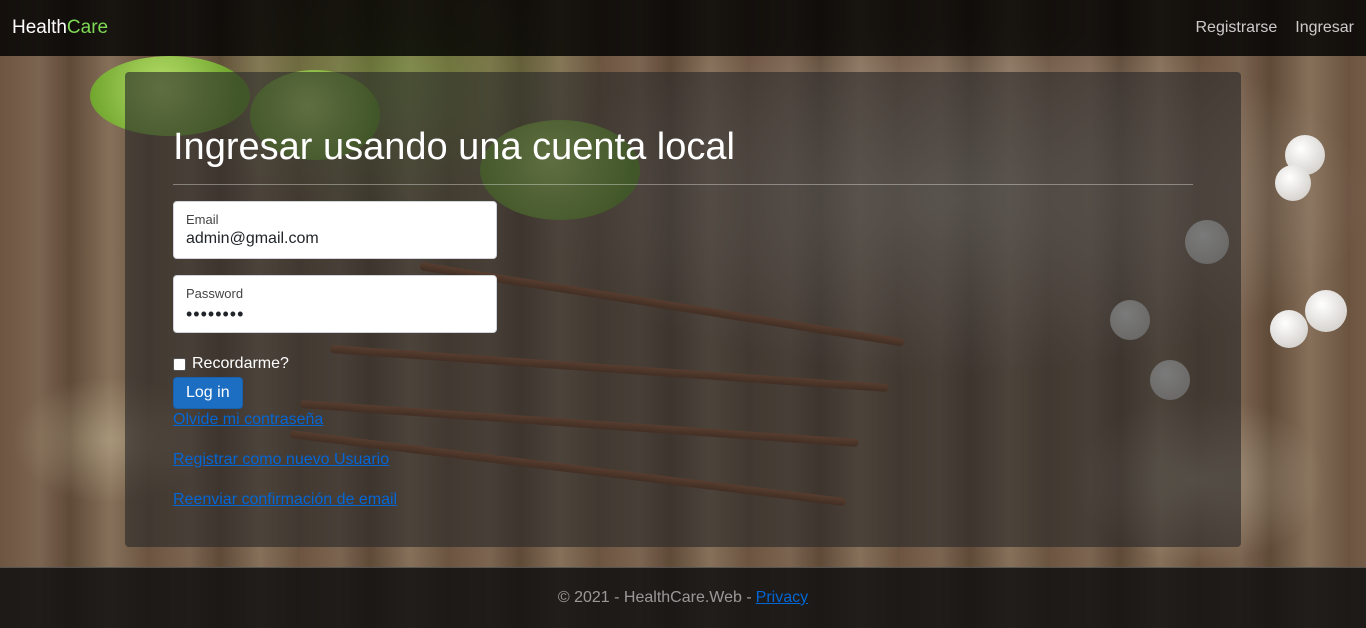 The width and height of the screenshot is (1366, 628). I want to click on footer-copyright: © 2021 - HealthCare.Web -, so click(654, 597).